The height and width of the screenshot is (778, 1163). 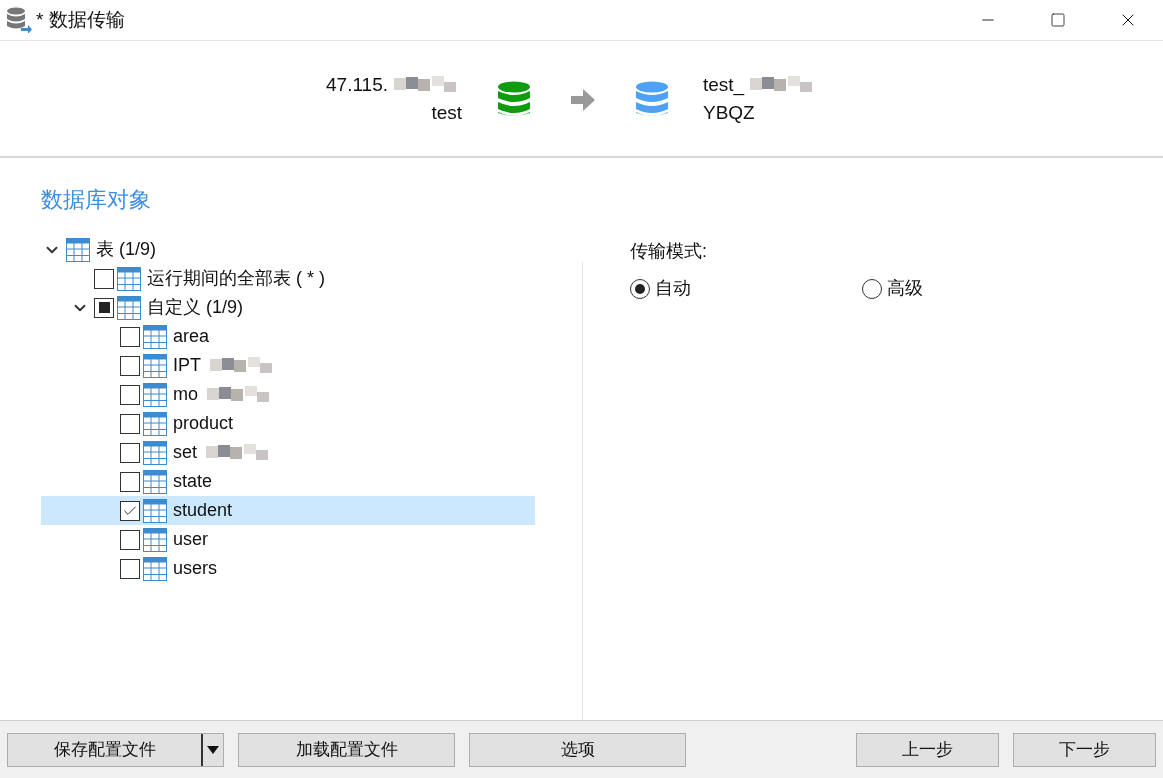 I want to click on footer-button: 选项, so click(x=577, y=749).